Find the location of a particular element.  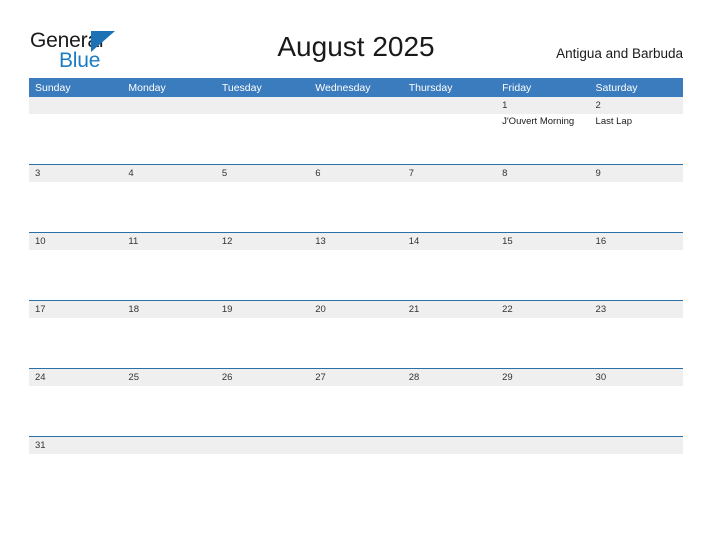

day-number-band: 31 is located at coordinates (356, 445).